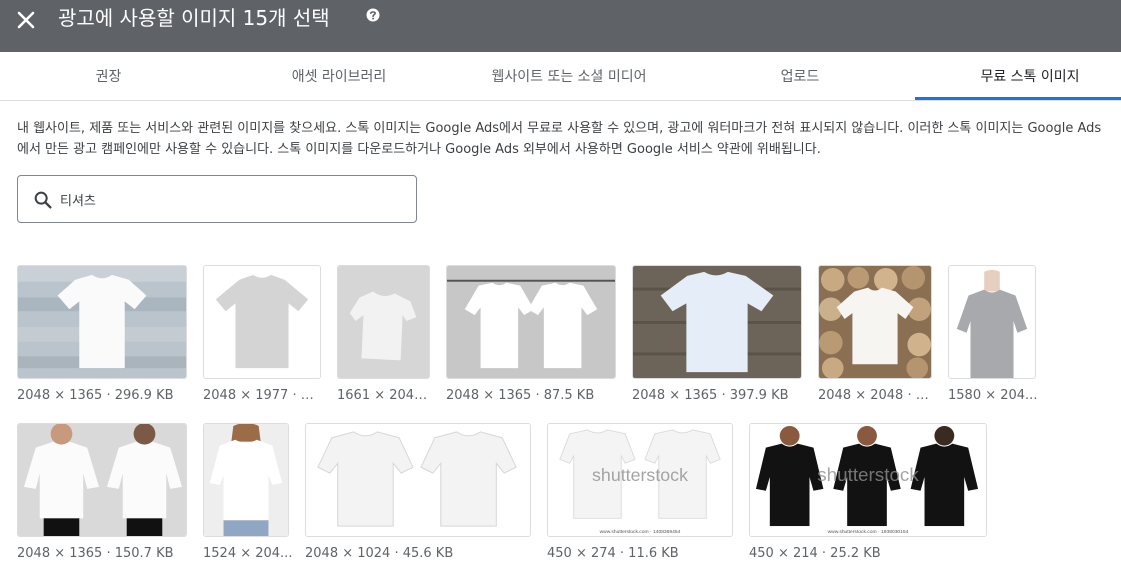 Image resolution: width=1121 pixels, height=573 pixels. I want to click on image-credit: www.shutterstock.com · 1408369454, so click(640, 532).